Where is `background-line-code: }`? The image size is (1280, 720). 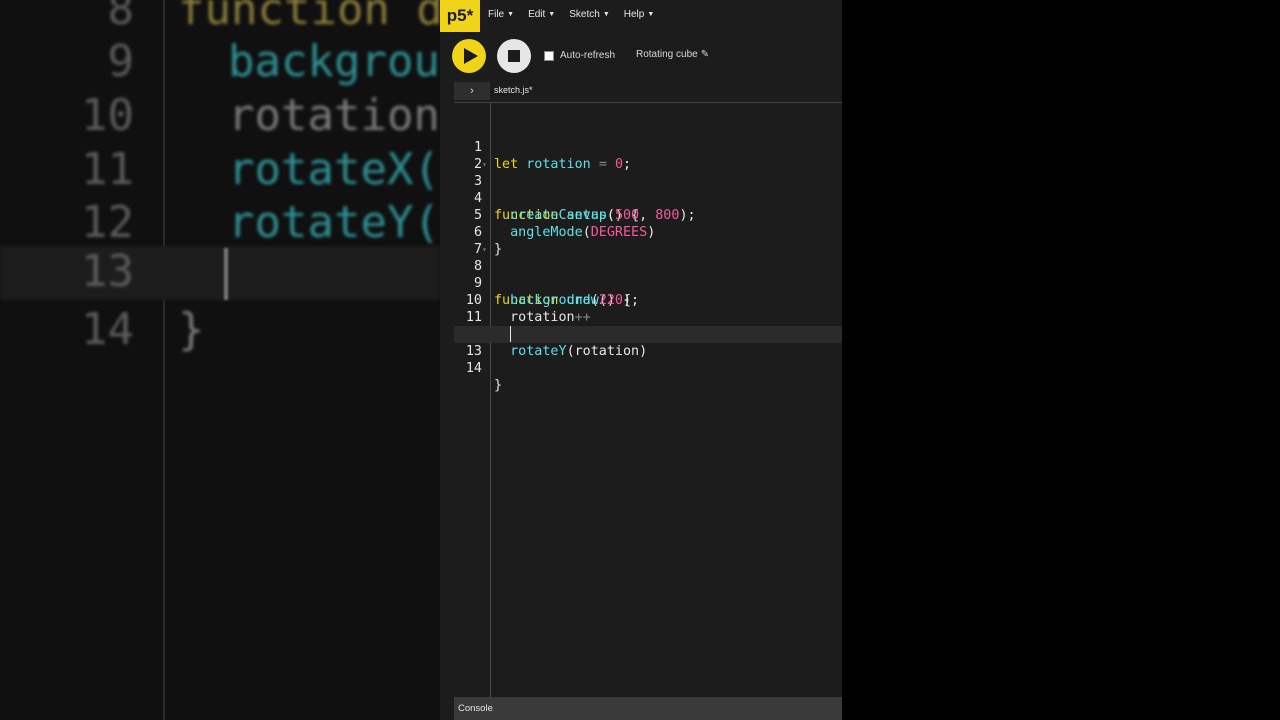 background-line-code: } is located at coordinates (191, 329).